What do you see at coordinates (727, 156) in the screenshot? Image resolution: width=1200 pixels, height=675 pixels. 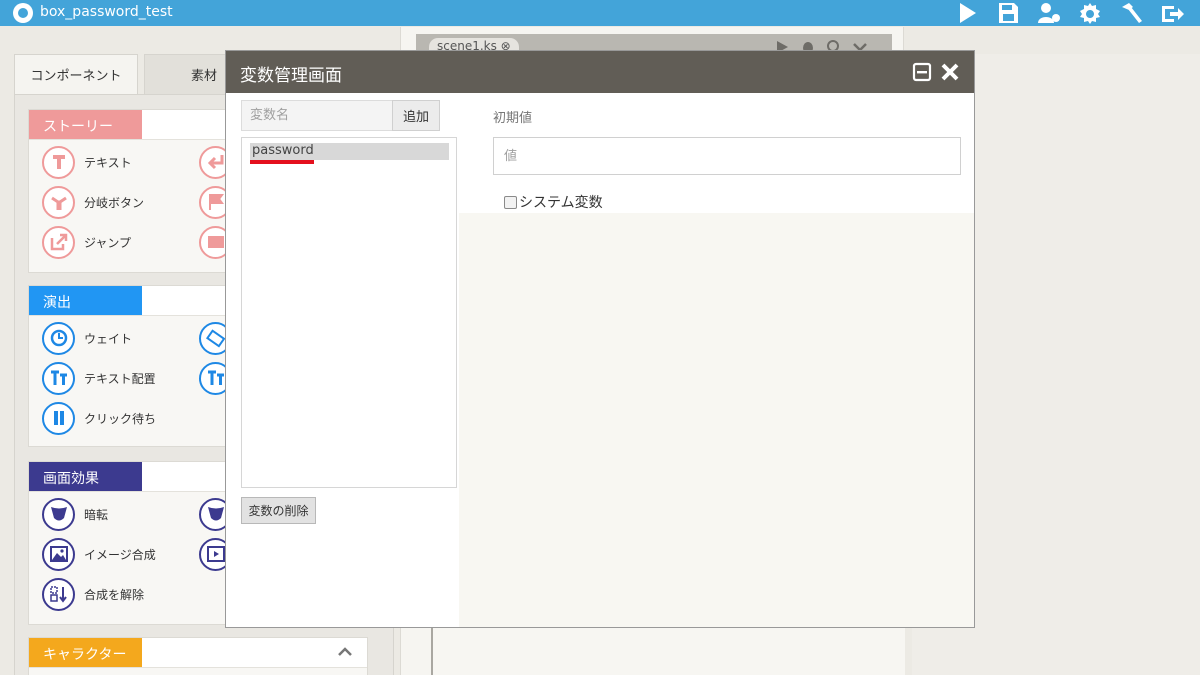 I see `initial-value-input` at bounding box center [727, 156].